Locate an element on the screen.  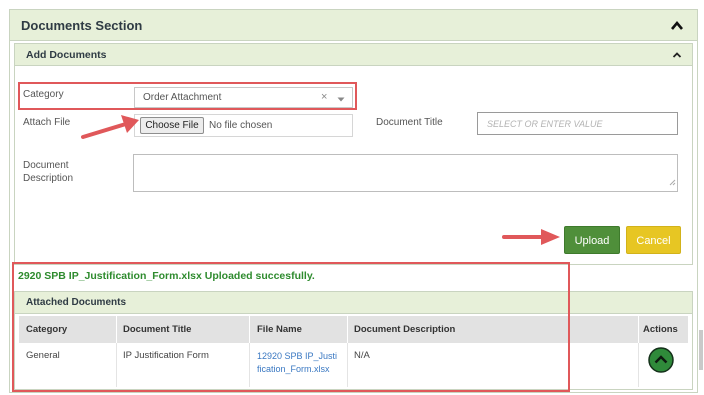
attach-file-field: Choose File No file chosen is located at coordinates (243, 125).